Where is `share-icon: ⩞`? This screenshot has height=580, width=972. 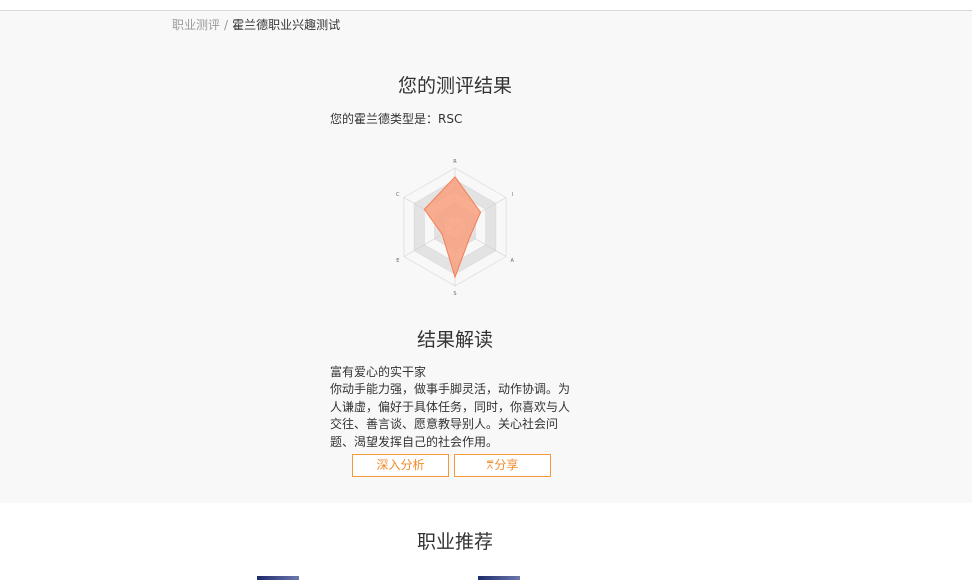 share-icon: ⩞ is located at coordinates (490, 465).